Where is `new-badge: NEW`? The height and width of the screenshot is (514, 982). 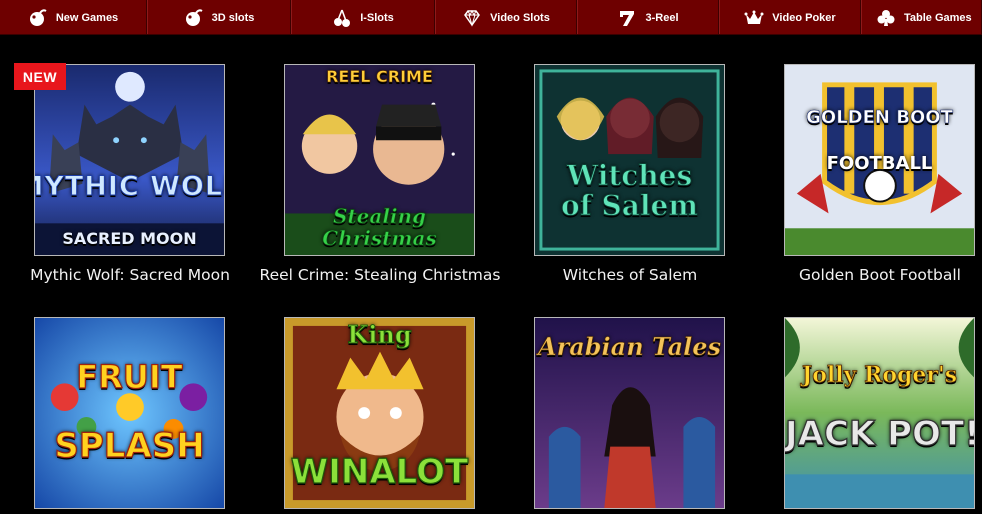 new-badge: NEW is located at coordinates (40, 76).